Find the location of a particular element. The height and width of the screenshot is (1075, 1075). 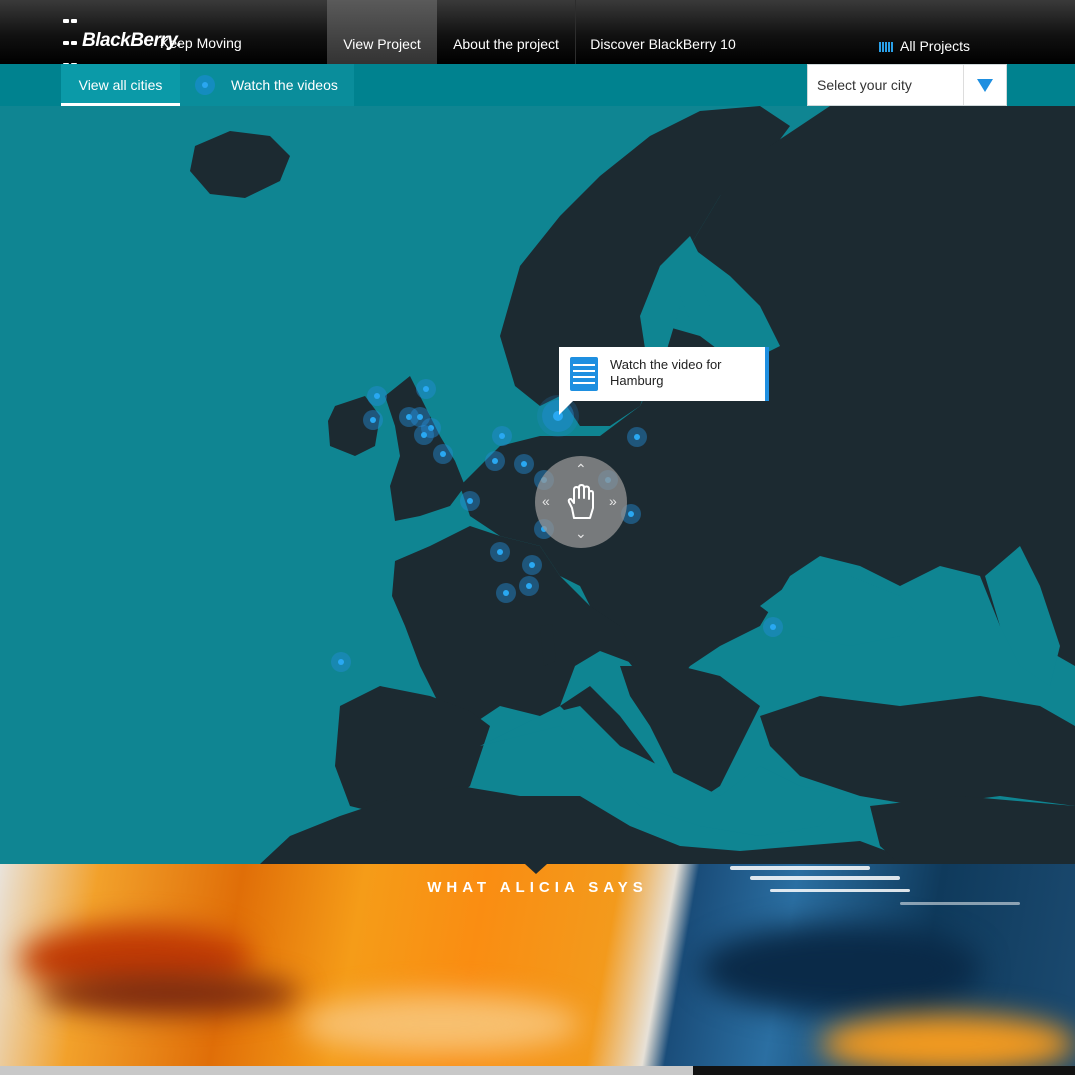

city-marker-istanbul is located at coordinates (773, 627).